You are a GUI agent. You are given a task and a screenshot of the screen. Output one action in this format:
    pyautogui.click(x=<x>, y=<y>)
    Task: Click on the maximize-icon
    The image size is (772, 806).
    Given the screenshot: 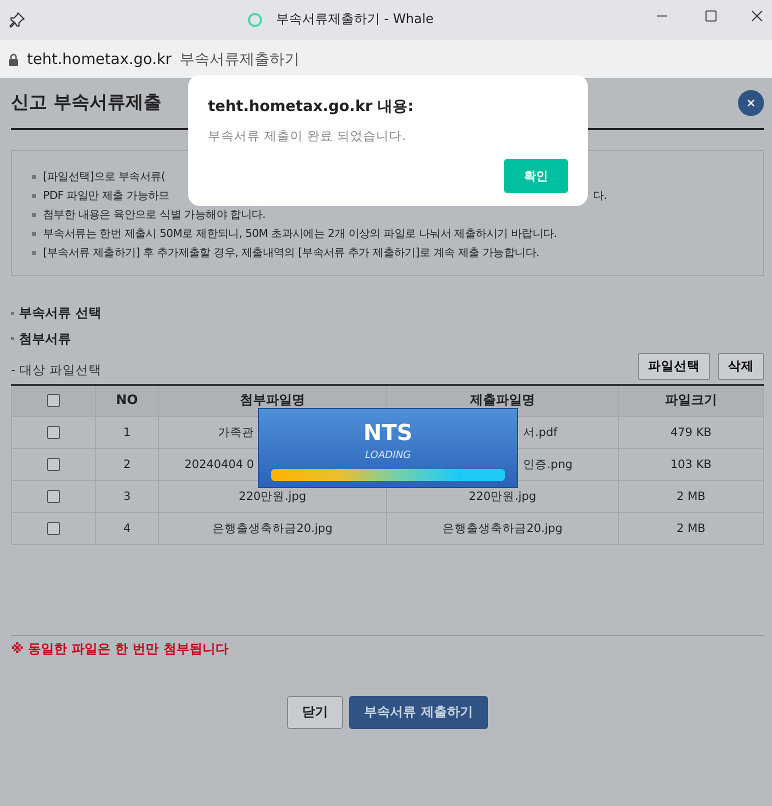 What is the action you would take?
    pyautogui.click(x=711, y=16)
    